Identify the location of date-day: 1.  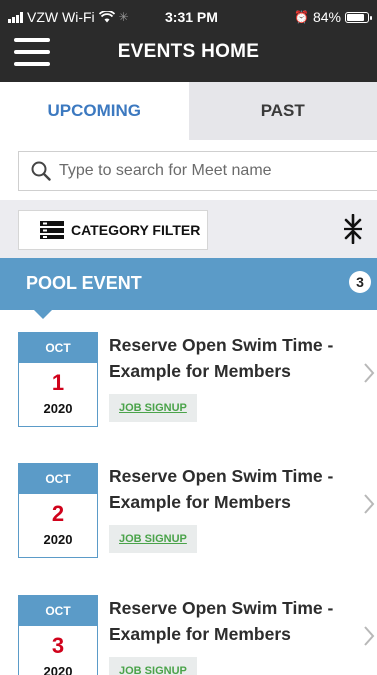
(58, 382).